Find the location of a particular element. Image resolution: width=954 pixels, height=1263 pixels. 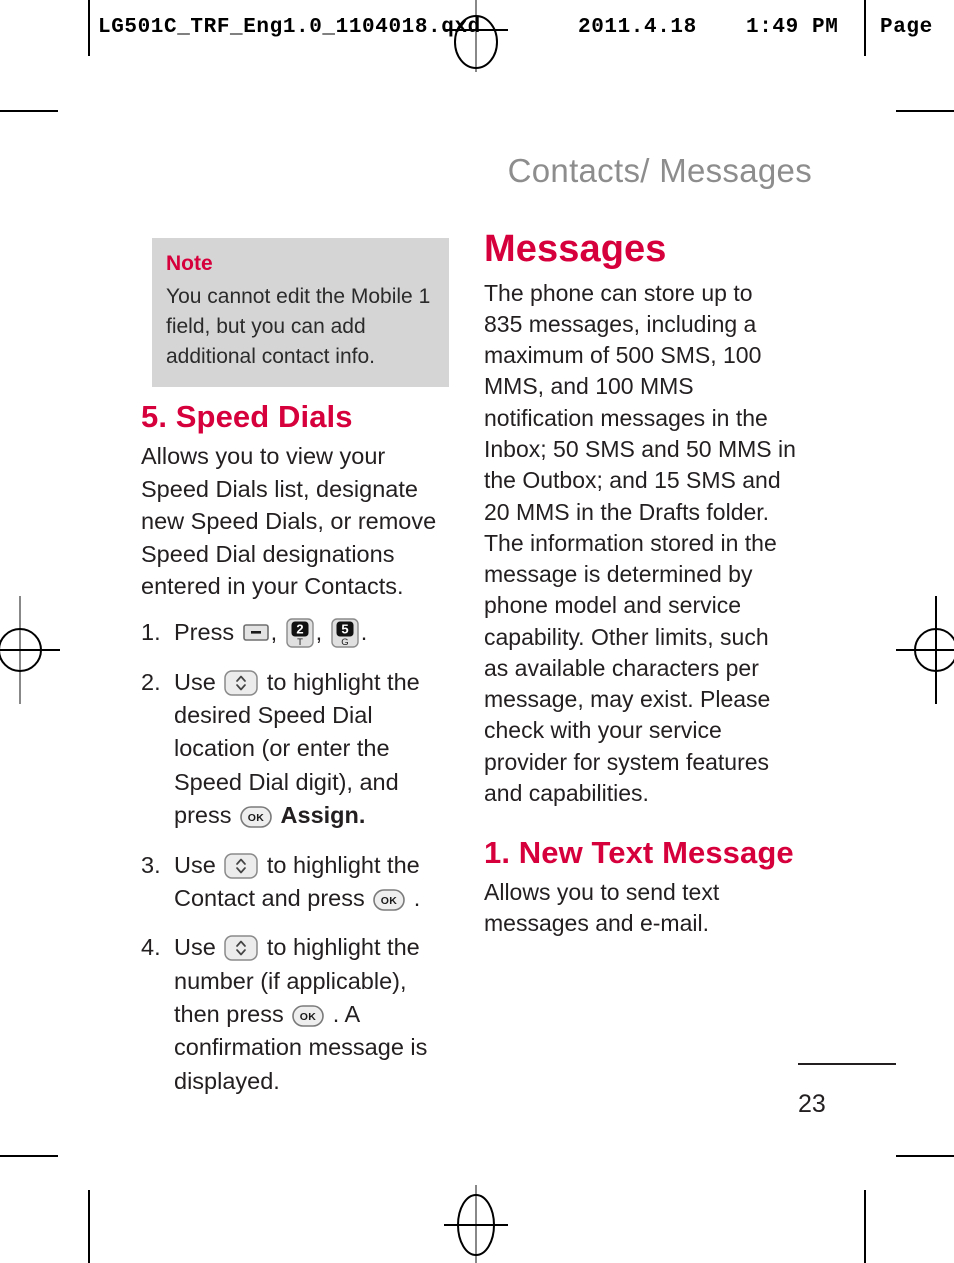

step-number: 3. is located at coordinates (151, 864).